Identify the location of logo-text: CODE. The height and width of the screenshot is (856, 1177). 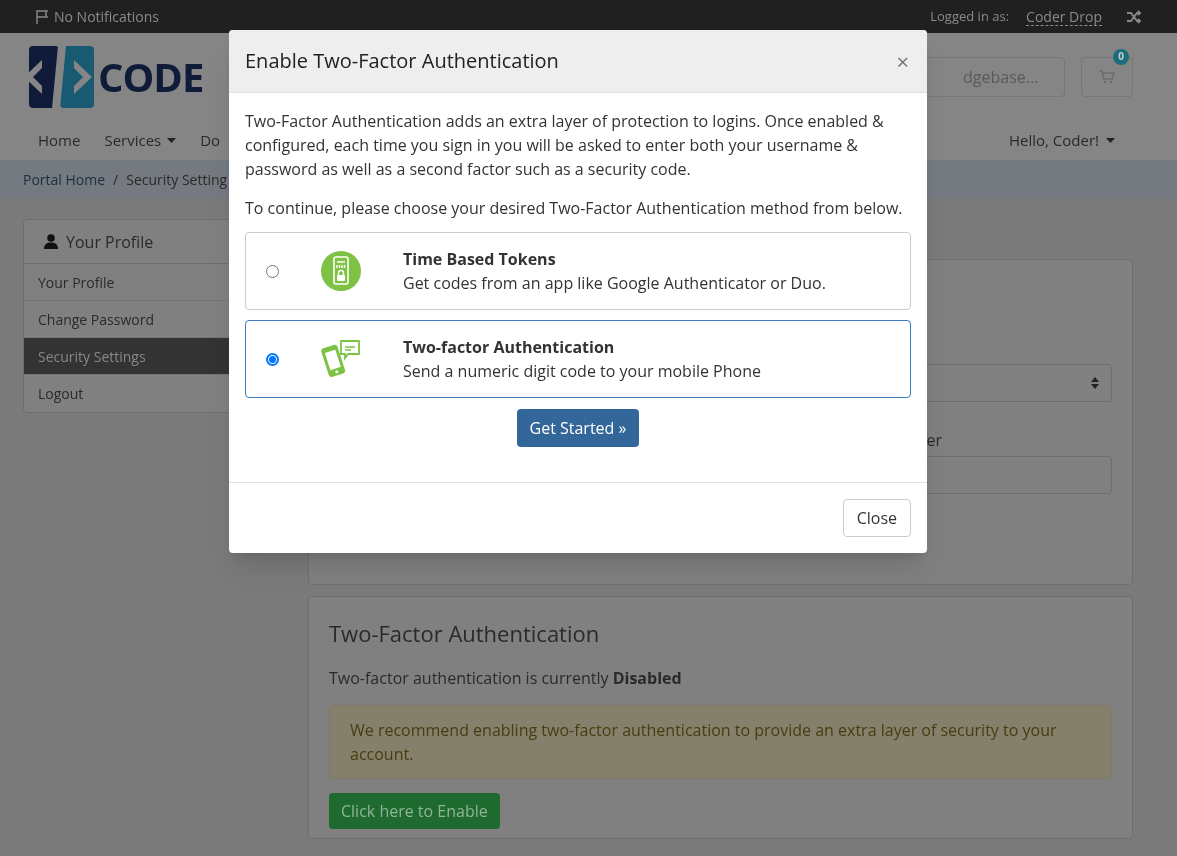
(151, 76).